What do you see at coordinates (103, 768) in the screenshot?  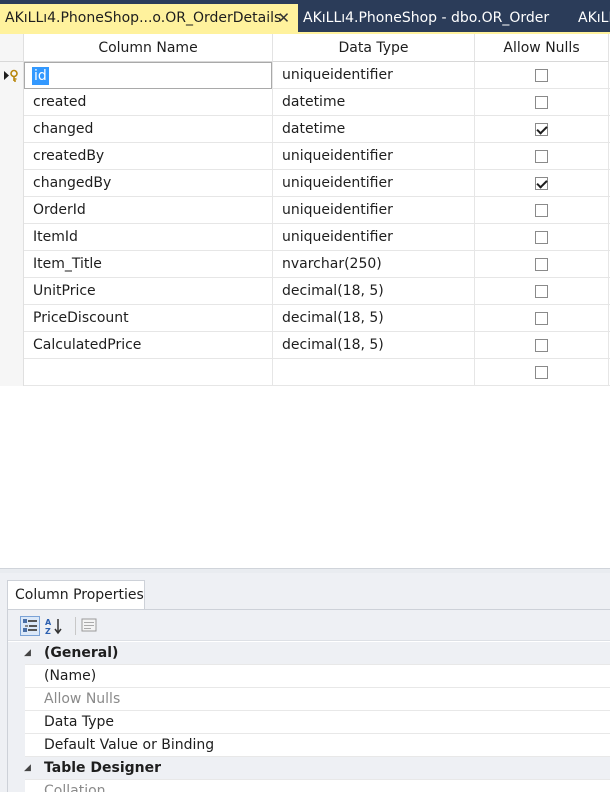 I see `property-label: Table Designer` at bounding box center [103, 768].